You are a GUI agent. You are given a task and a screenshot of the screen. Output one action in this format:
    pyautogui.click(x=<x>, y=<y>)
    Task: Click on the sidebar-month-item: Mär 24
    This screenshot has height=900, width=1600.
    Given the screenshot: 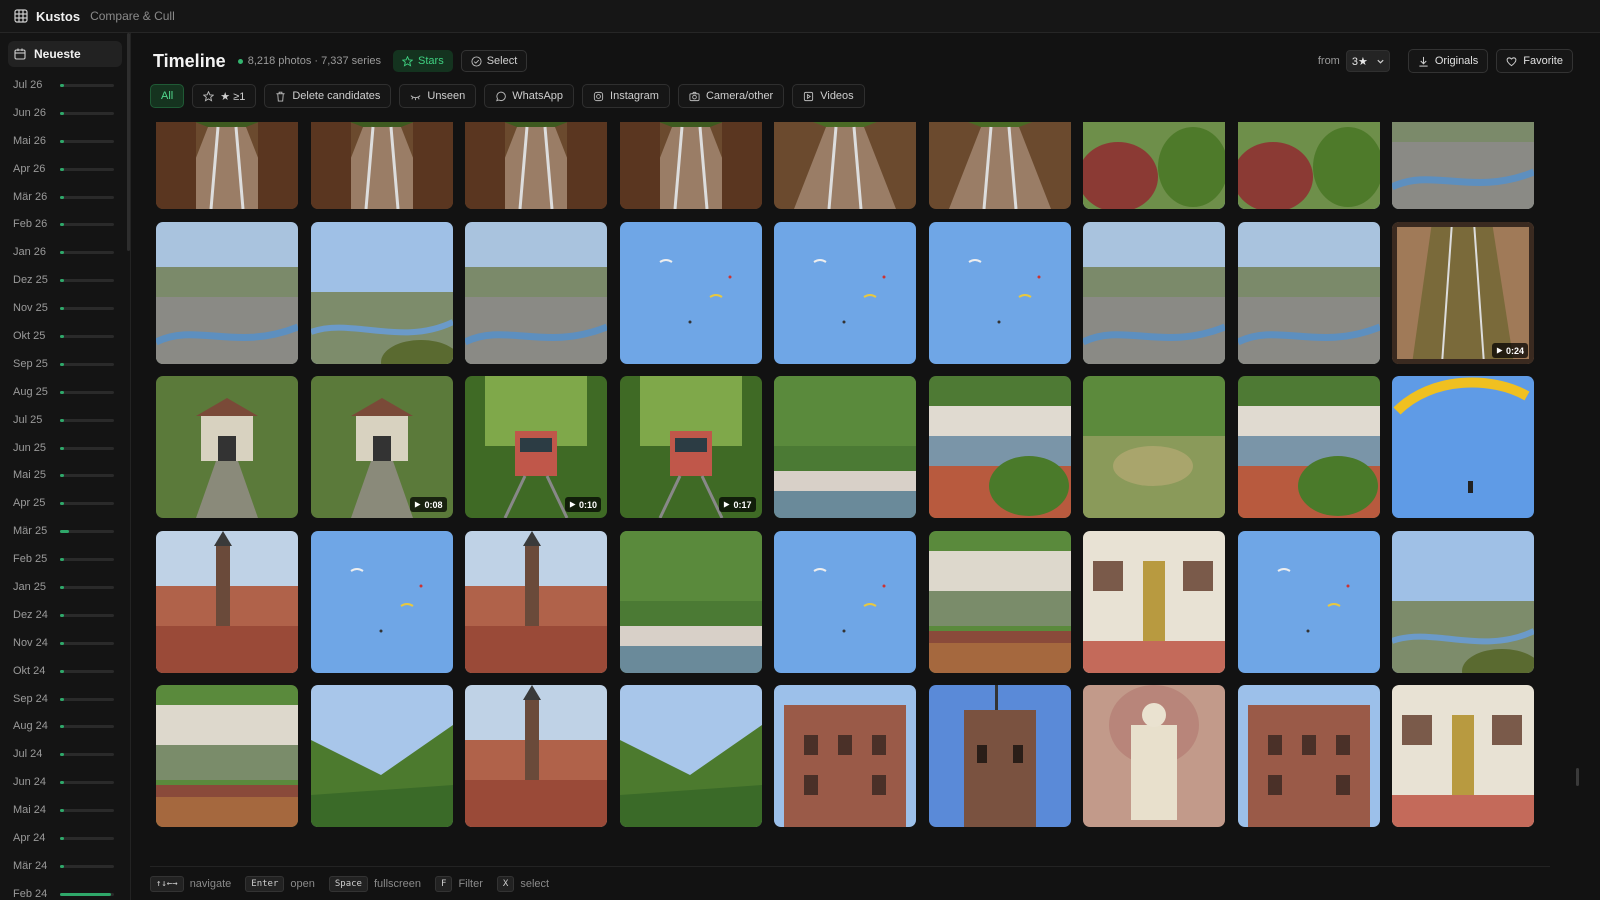 What is the action you would take?
    pyautogui.click(x=65, y=866)
    